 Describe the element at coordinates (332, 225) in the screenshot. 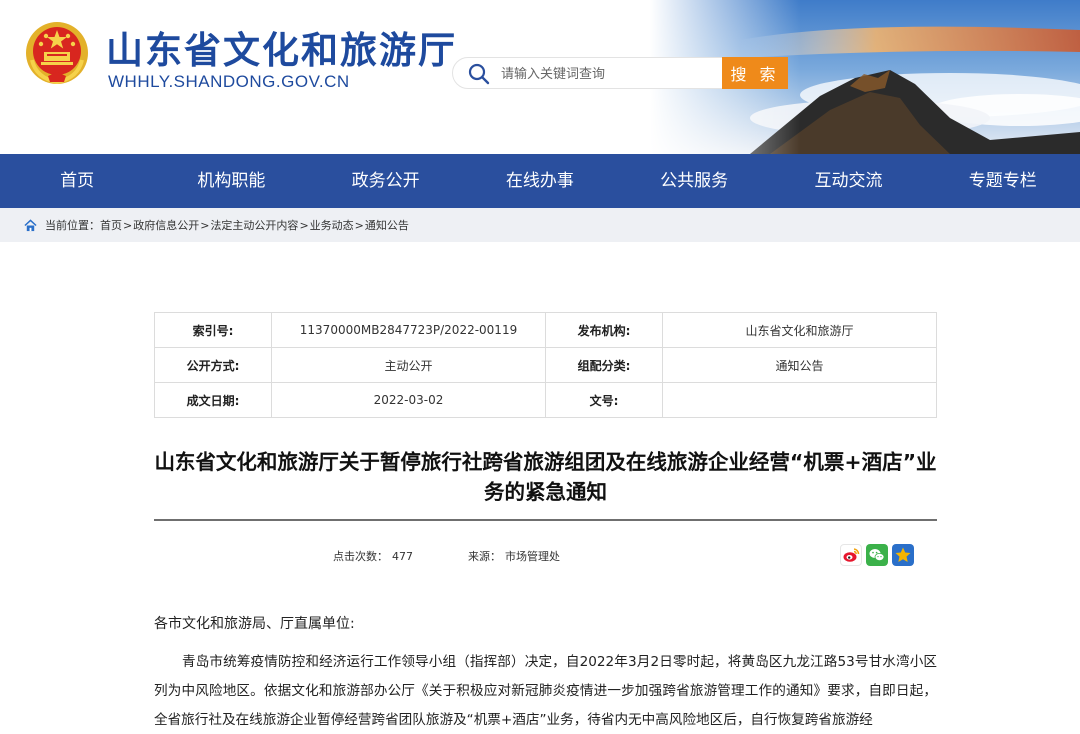

I see `breadcrumb-item-business-news: 业务动态` at that location.